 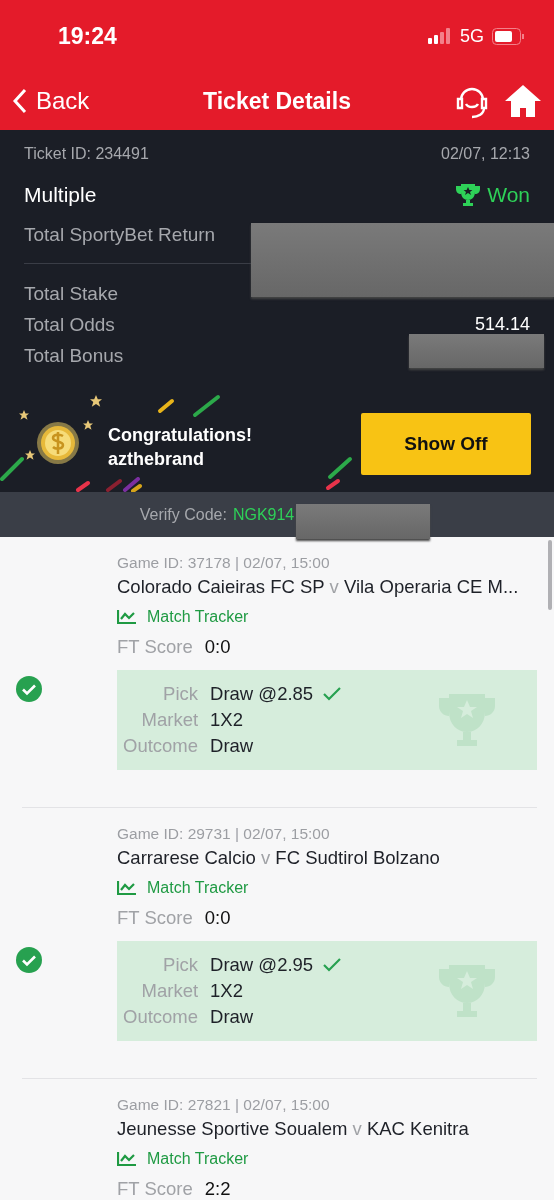 I want to click on odds-label: Total Odds, so click(x=69, y=324).